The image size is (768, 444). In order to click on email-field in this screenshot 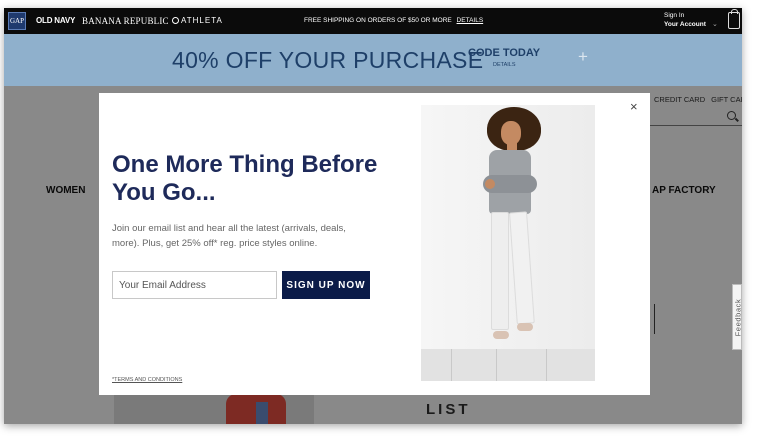, I will do `click(194, 285)`.